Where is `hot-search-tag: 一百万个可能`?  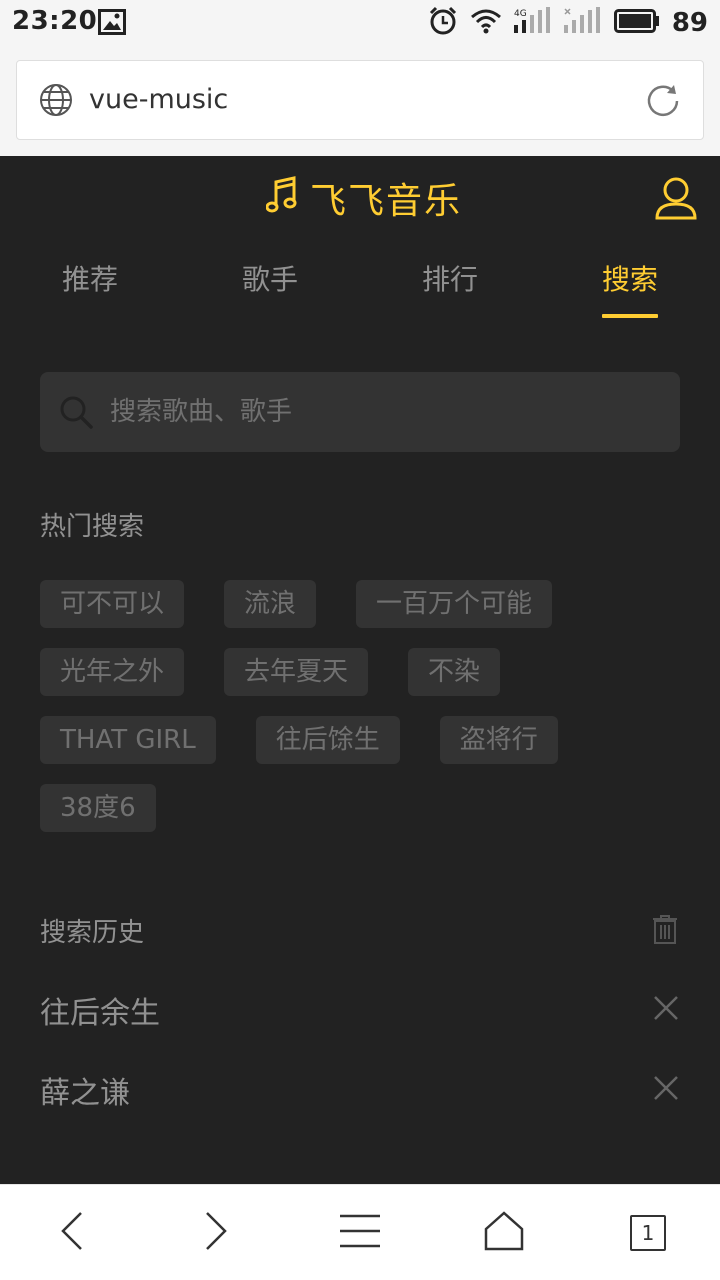 hot-search-tag: 一百万个可能 is located at coordinates (454, 604).